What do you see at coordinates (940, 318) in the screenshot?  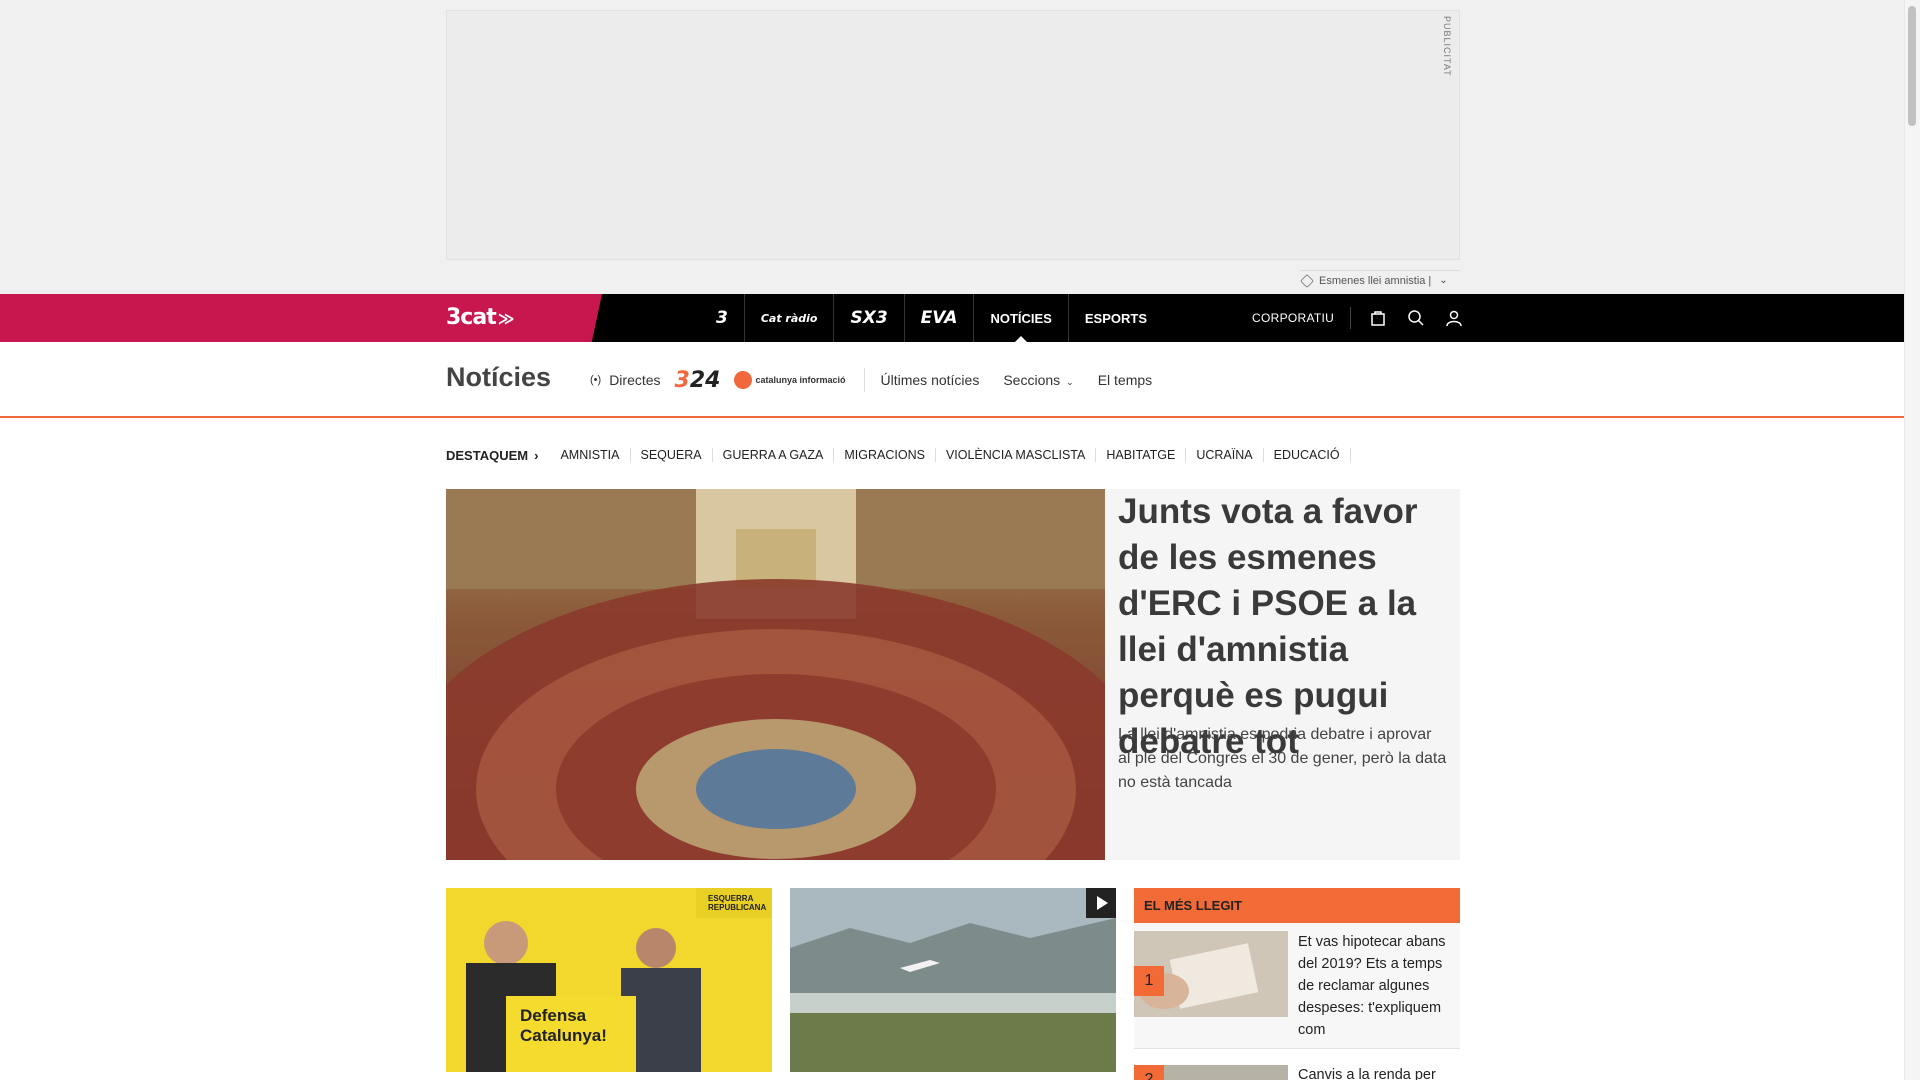 I see `channel-eva: EVA` at bounding box center [940, 318].